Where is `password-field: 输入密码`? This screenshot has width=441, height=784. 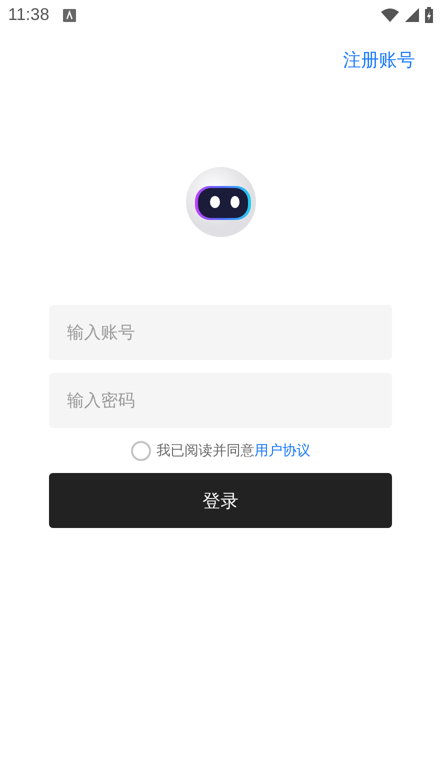 password-field: 输入密码 is located at coordinates (220, 400).